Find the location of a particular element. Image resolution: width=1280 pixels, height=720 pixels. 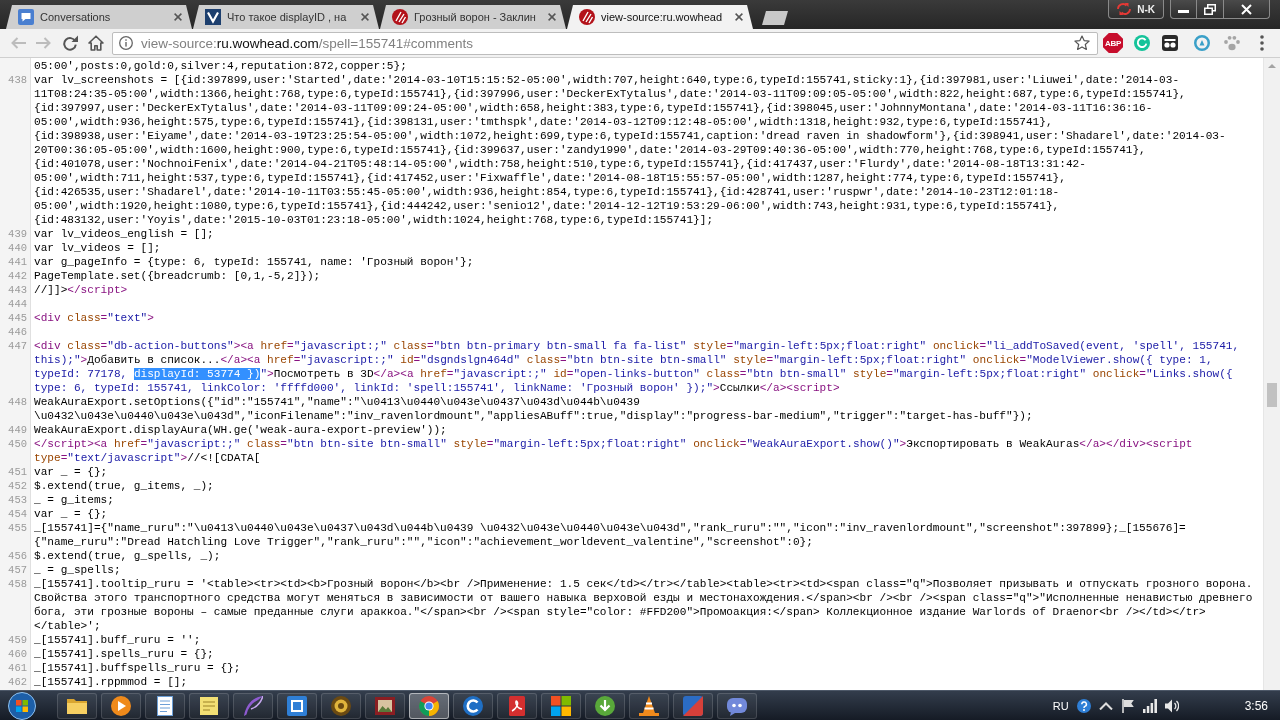

goggles-icon is located at coordinates (1170, 43).